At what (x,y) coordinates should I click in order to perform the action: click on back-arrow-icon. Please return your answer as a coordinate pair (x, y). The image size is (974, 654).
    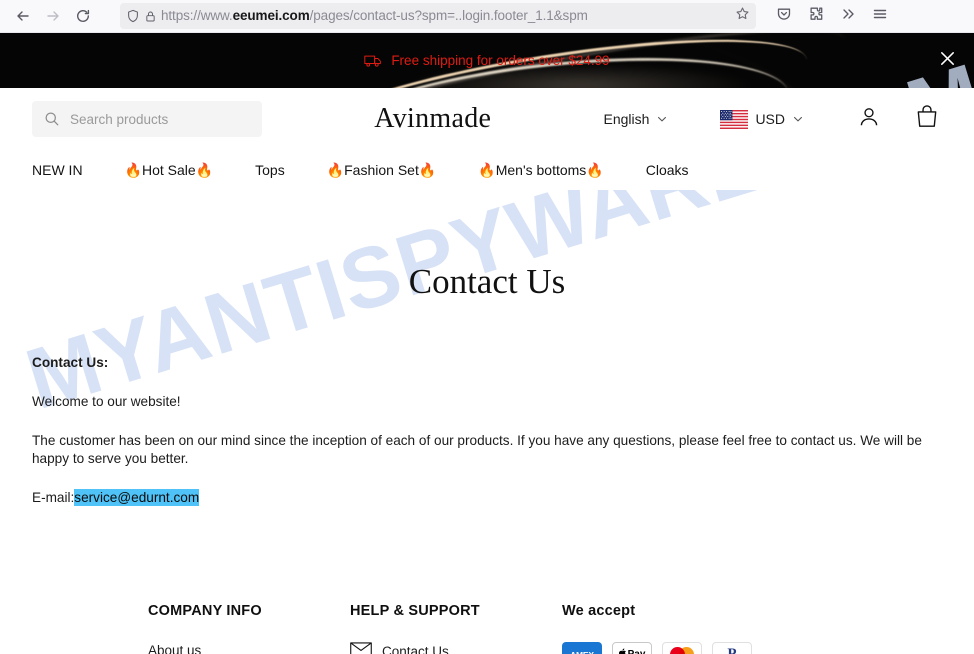
    Looking at the image, I should click on (23, 16).